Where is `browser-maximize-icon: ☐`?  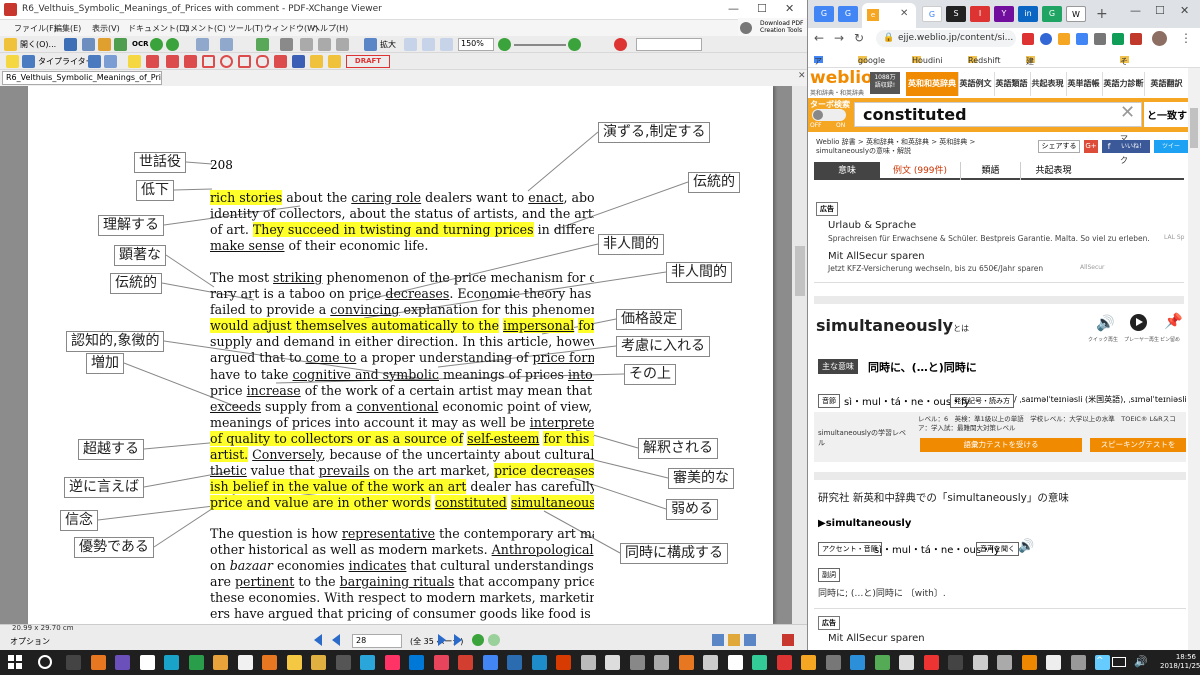 browser-maximize-icon: ☐ is located at coordinates (1160, 10).